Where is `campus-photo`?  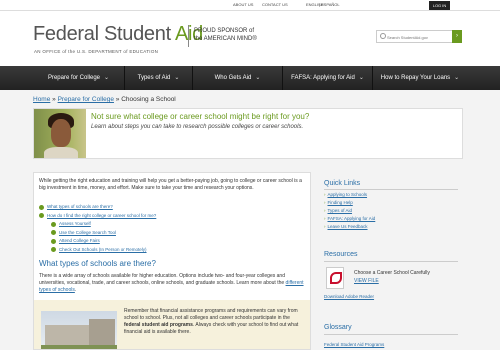
campus-photo is located at coordinates (79, 330).